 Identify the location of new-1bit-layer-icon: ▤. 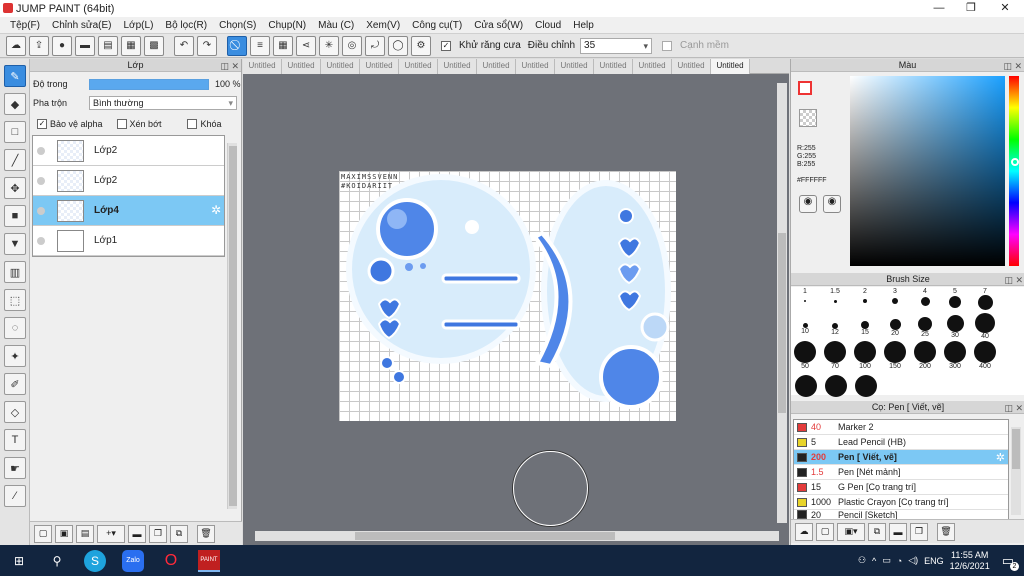
(85, 533).